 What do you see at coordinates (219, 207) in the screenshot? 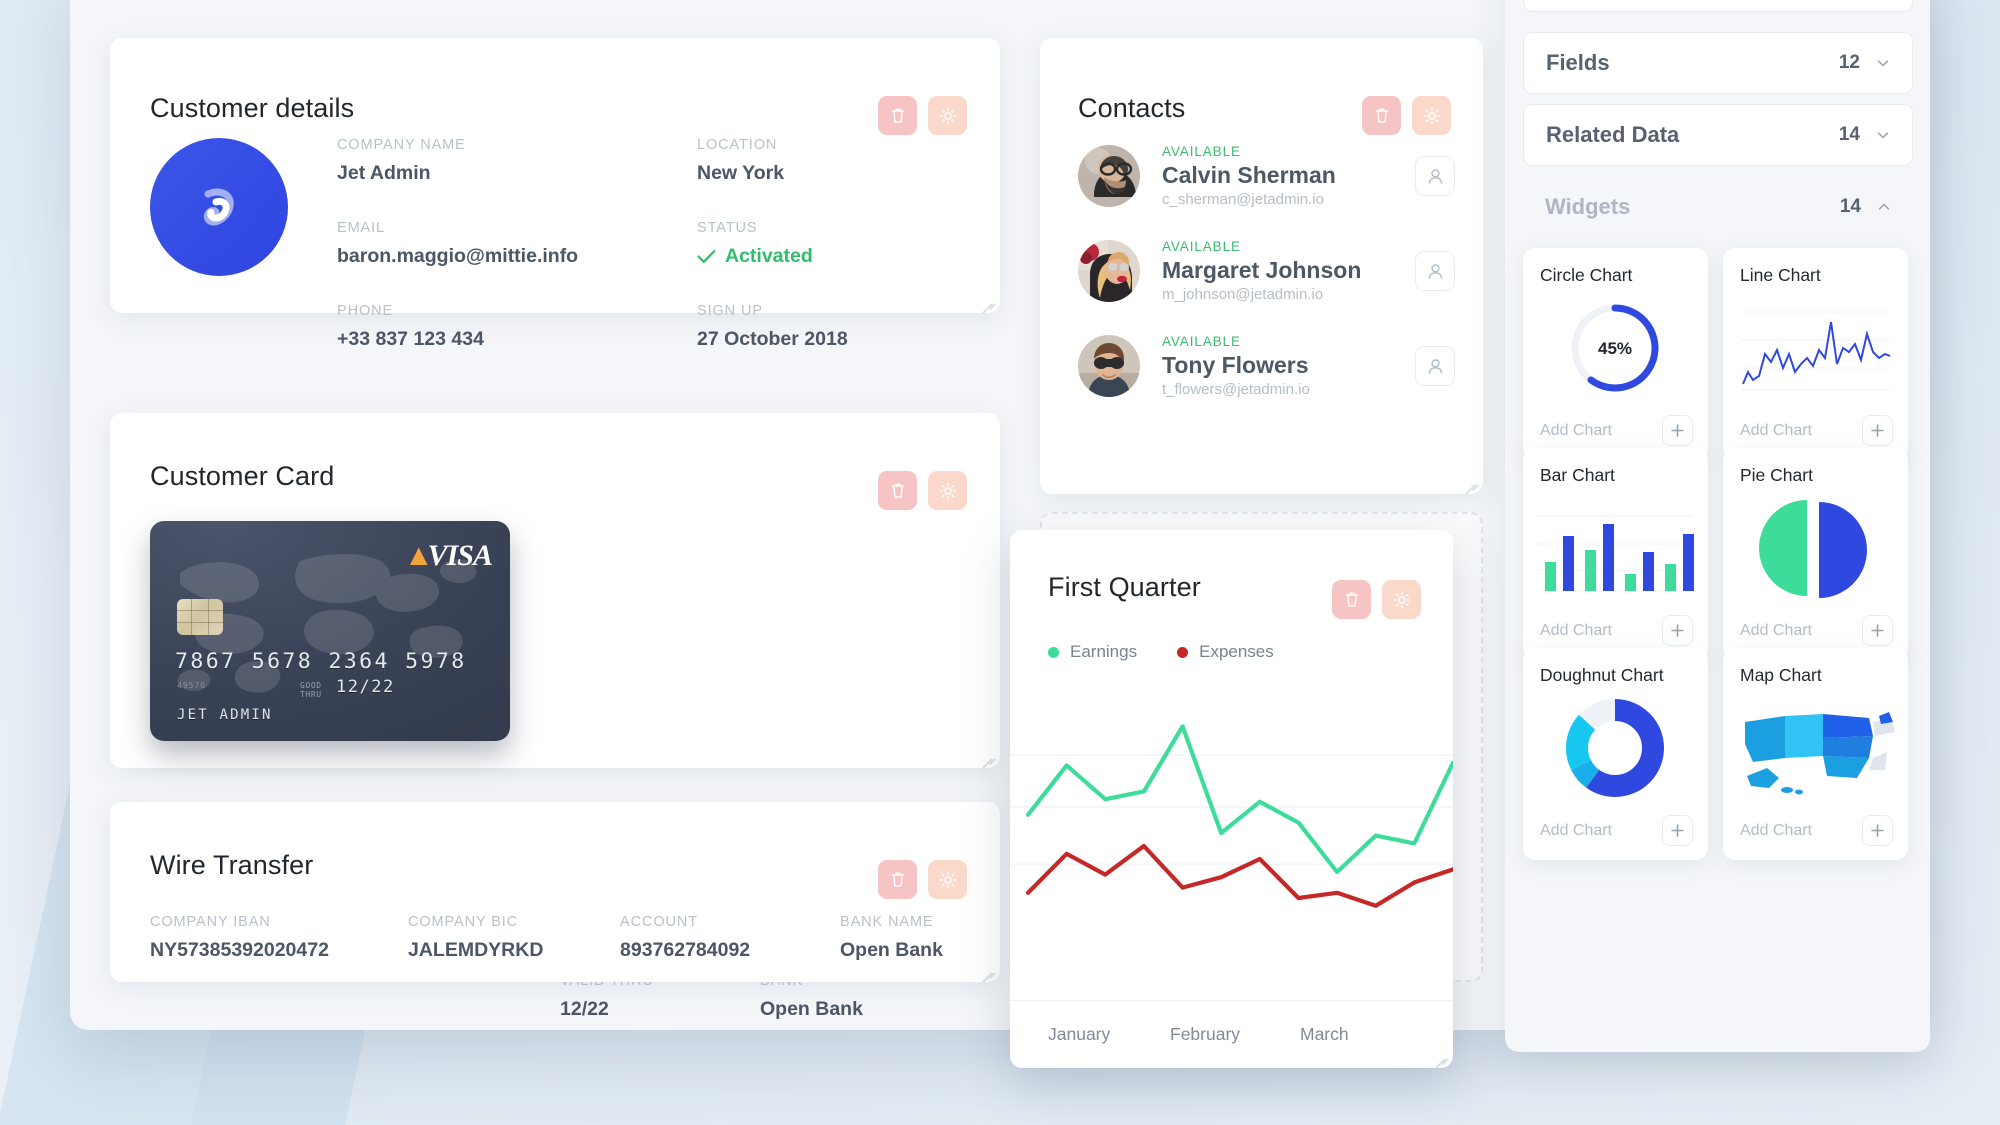
I see `company-logo` at bounding box center [219, 207].